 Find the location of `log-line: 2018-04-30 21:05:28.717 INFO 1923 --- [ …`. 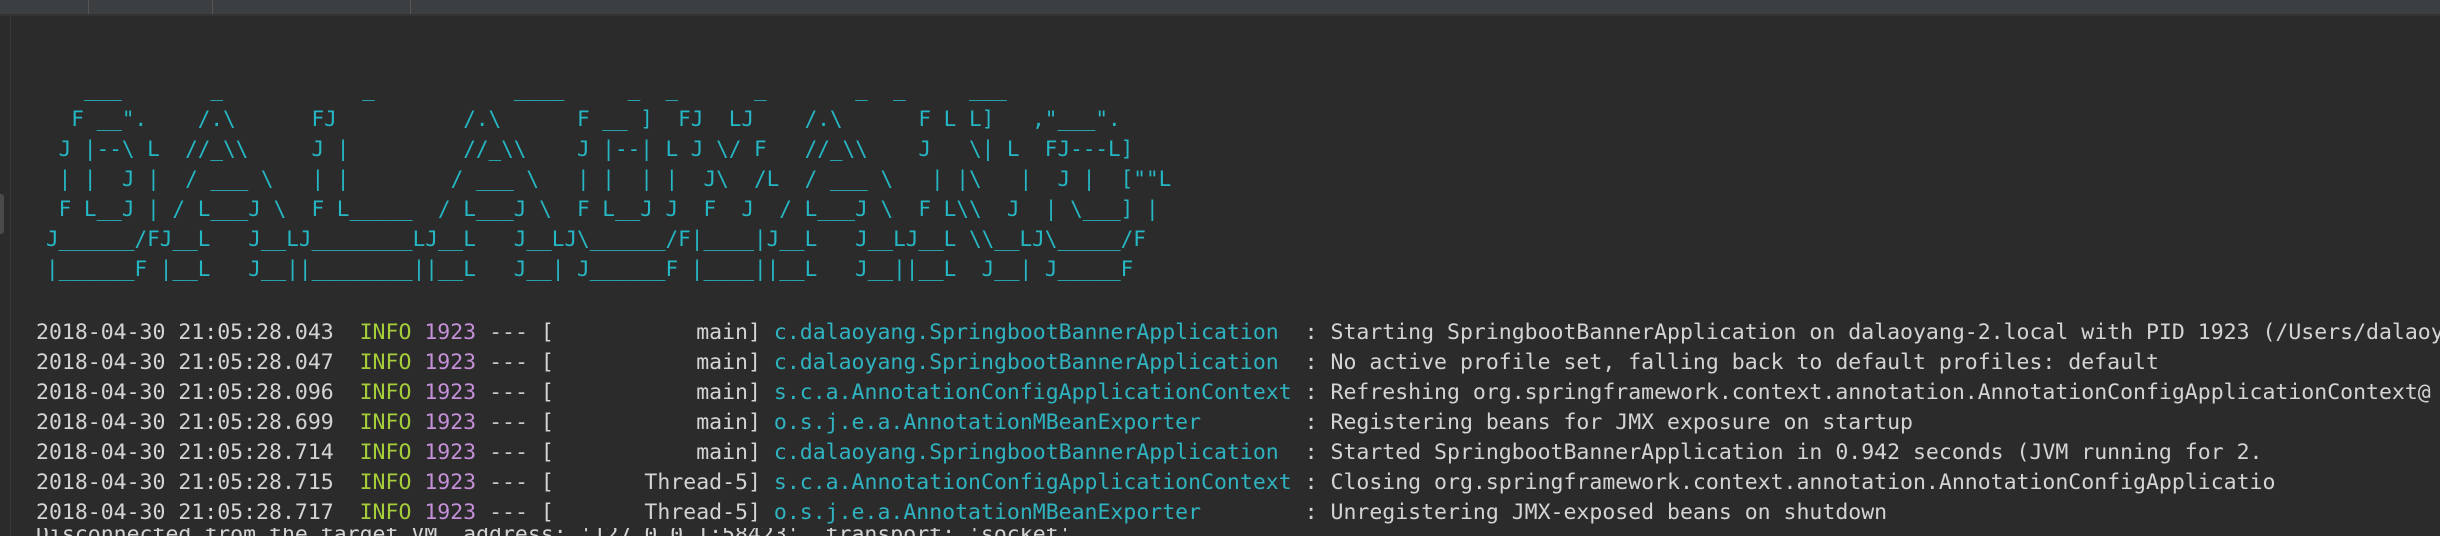

log-line: 2018-04-30 21:05:28.717 INFO 1923 --- [ … is located at coordinates (1238, 513).